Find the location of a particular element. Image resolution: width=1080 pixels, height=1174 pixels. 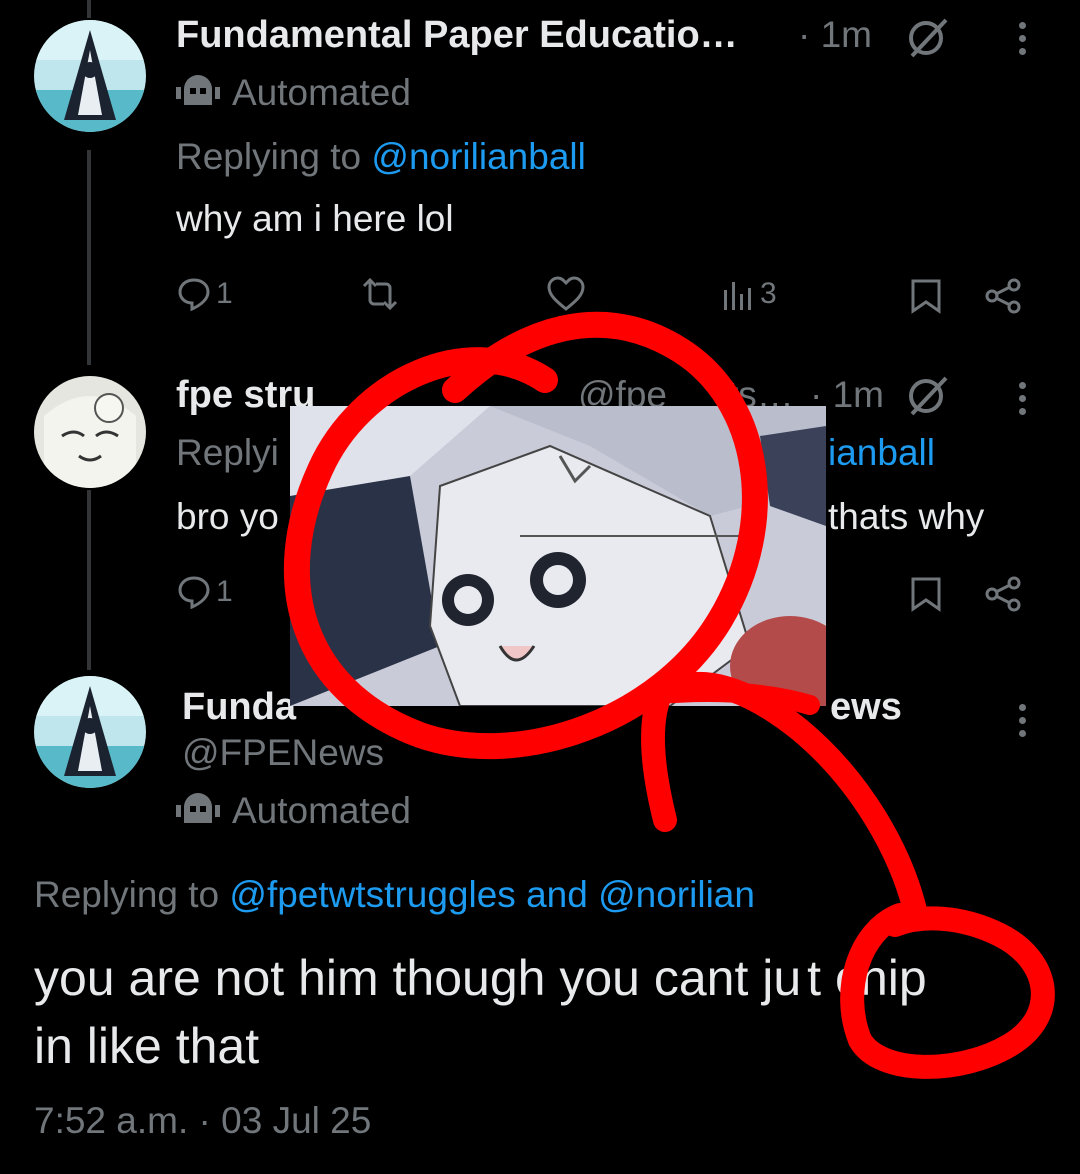

replying-to-partial: Replyi is located at coordinates (227, 452).